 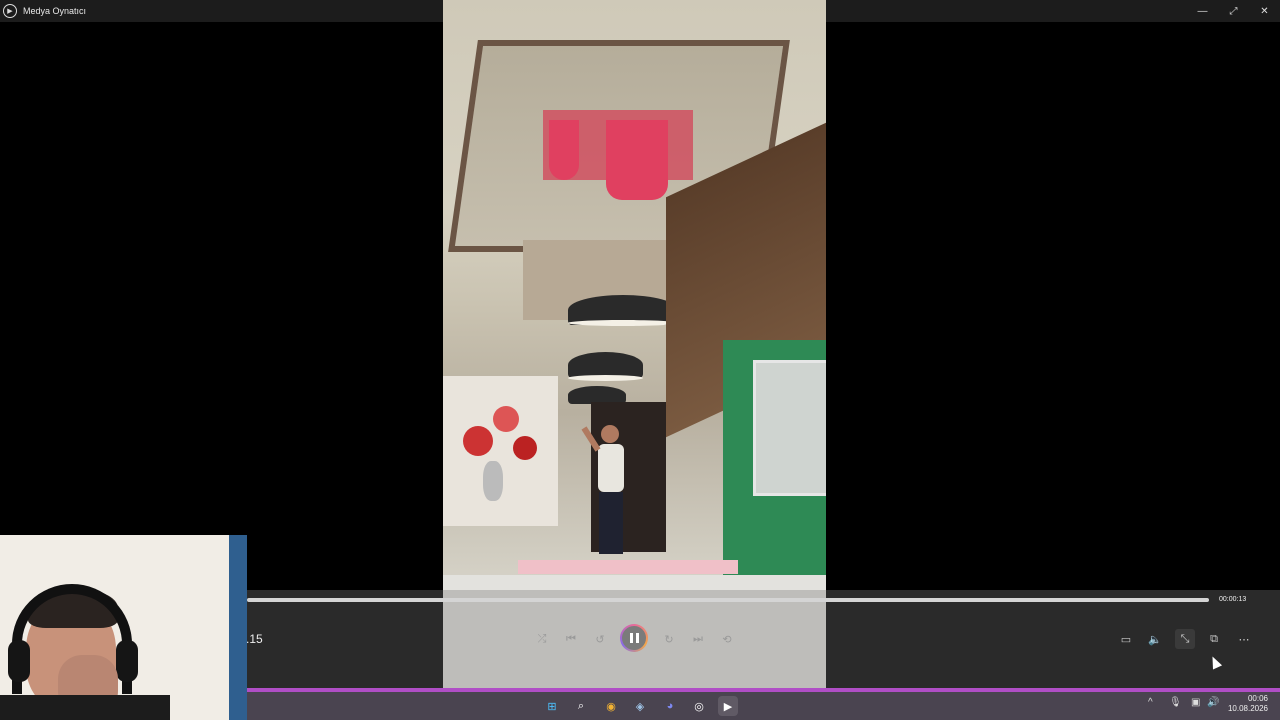 I want to click on video-scene-mirror, so click(x=789, y=428).